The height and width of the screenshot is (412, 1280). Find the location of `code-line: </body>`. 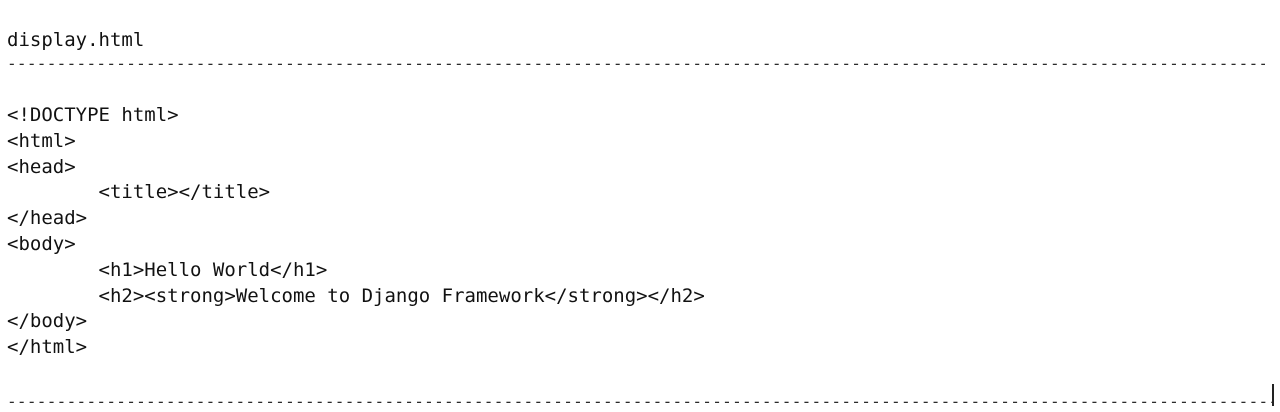

code-line: </body> is located at coordinates (47, 321).